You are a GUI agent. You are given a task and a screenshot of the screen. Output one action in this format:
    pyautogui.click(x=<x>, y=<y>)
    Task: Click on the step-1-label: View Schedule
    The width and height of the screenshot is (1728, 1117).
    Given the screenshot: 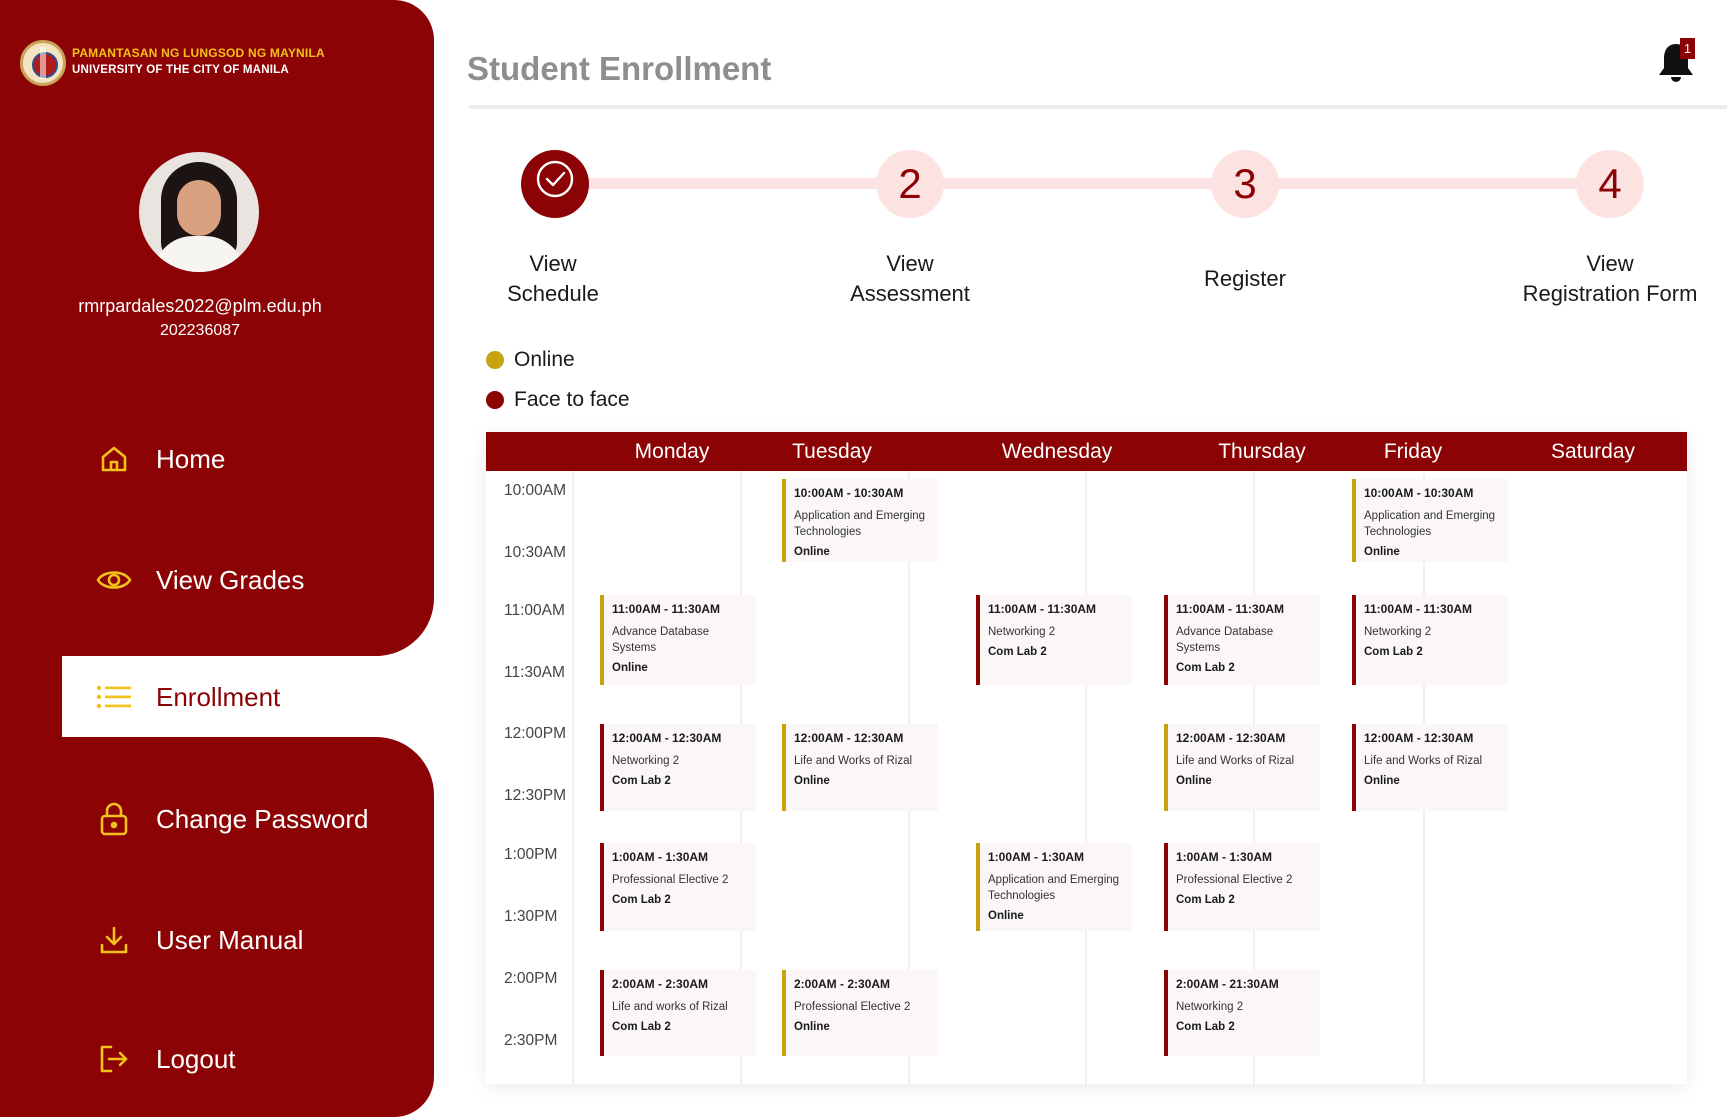 What is the action you would take?
    pyautogui.click(x=553, y=278)
    